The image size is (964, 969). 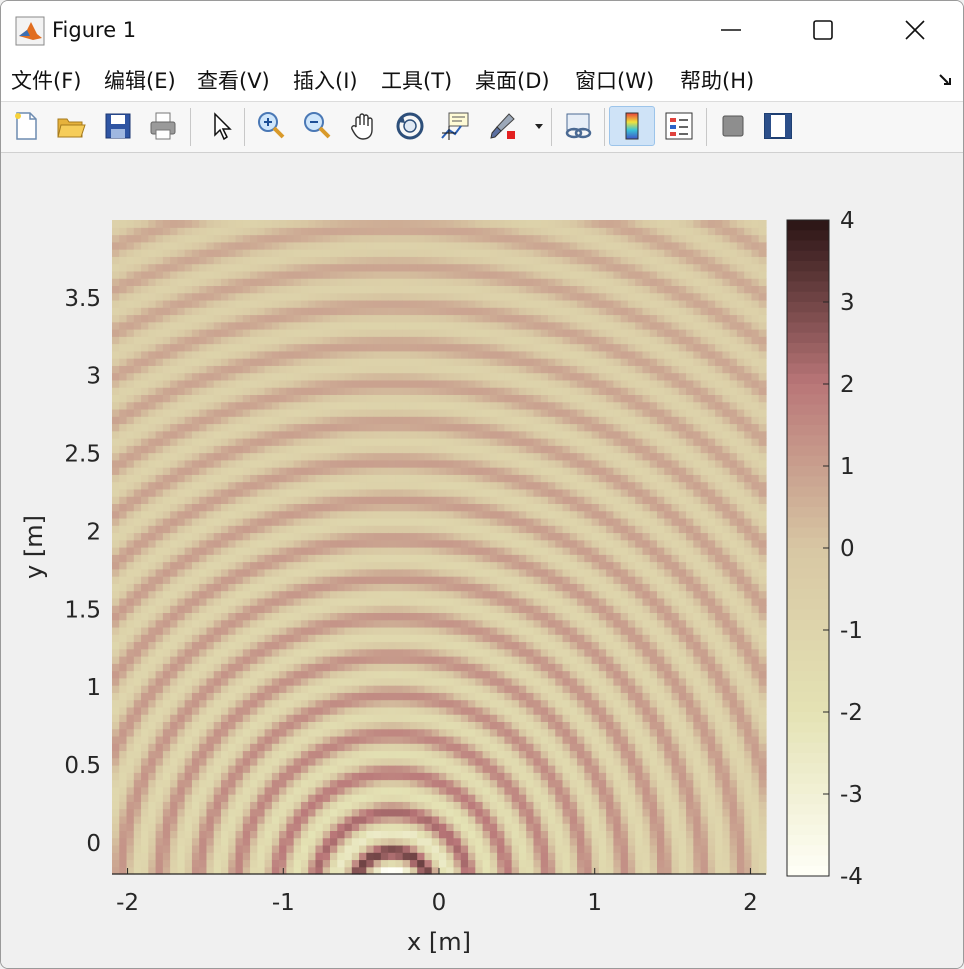 I want to click on zoom-in-button, so click(x=271, y=126).